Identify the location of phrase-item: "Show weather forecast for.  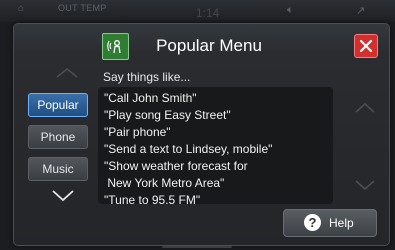
(176, 166).